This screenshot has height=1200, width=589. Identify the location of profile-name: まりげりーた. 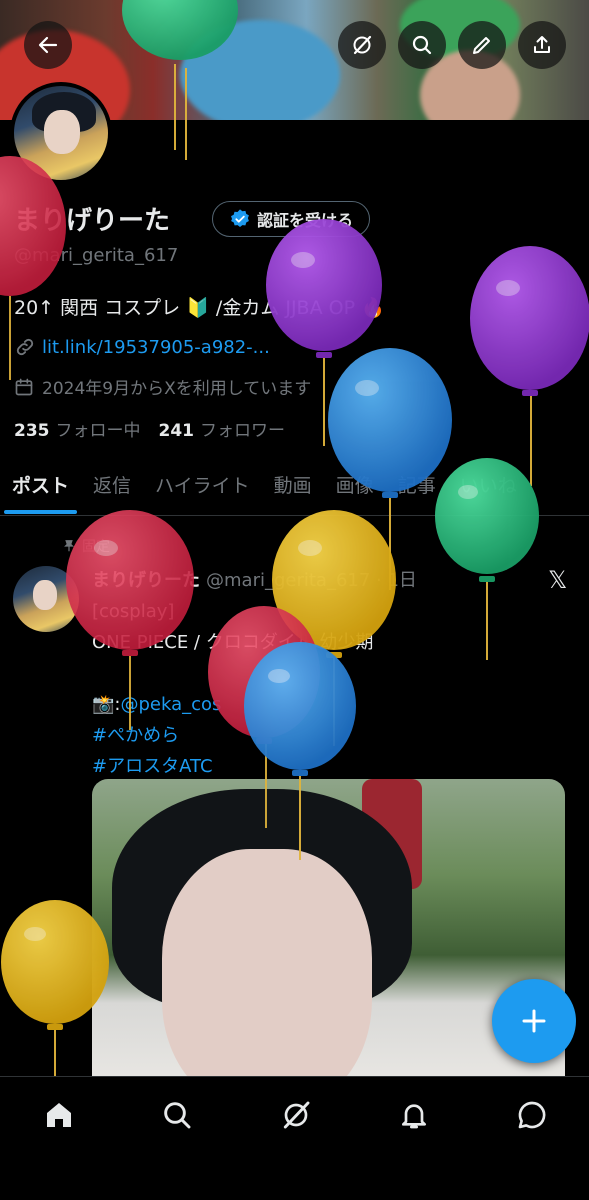
(92, 221).